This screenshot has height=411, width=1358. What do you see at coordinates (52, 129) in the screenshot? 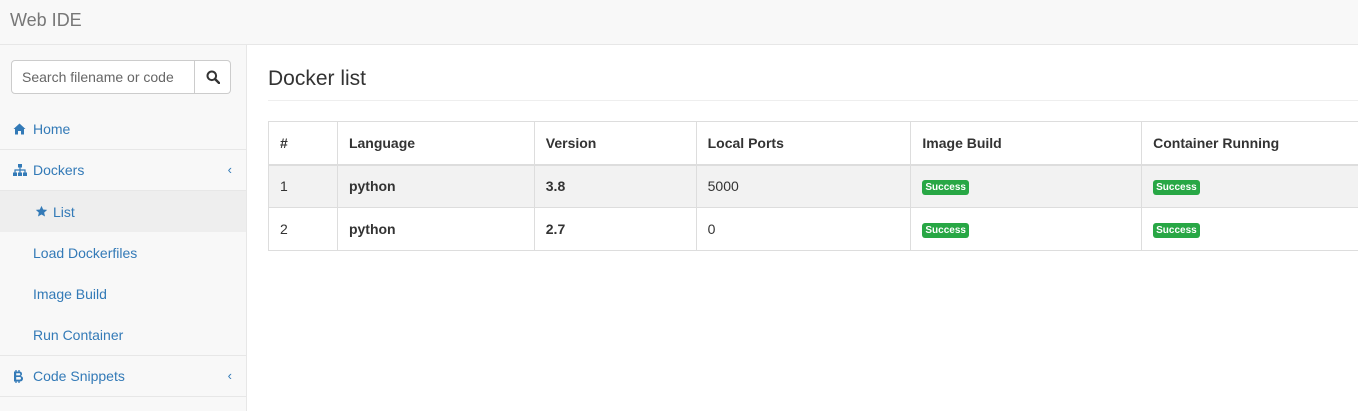
I see `sidebar-item-label: Home` at bounding box center [52, 129].